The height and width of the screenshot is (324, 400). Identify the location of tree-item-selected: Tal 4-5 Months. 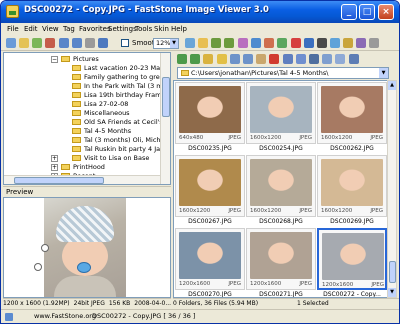
(101, 131).